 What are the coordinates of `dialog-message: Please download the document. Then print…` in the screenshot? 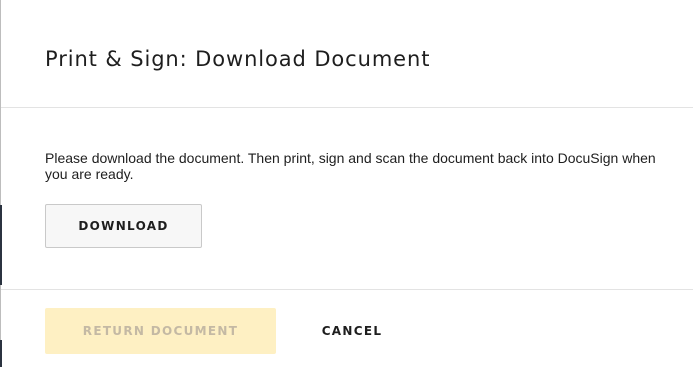 It's located at (350, 166).